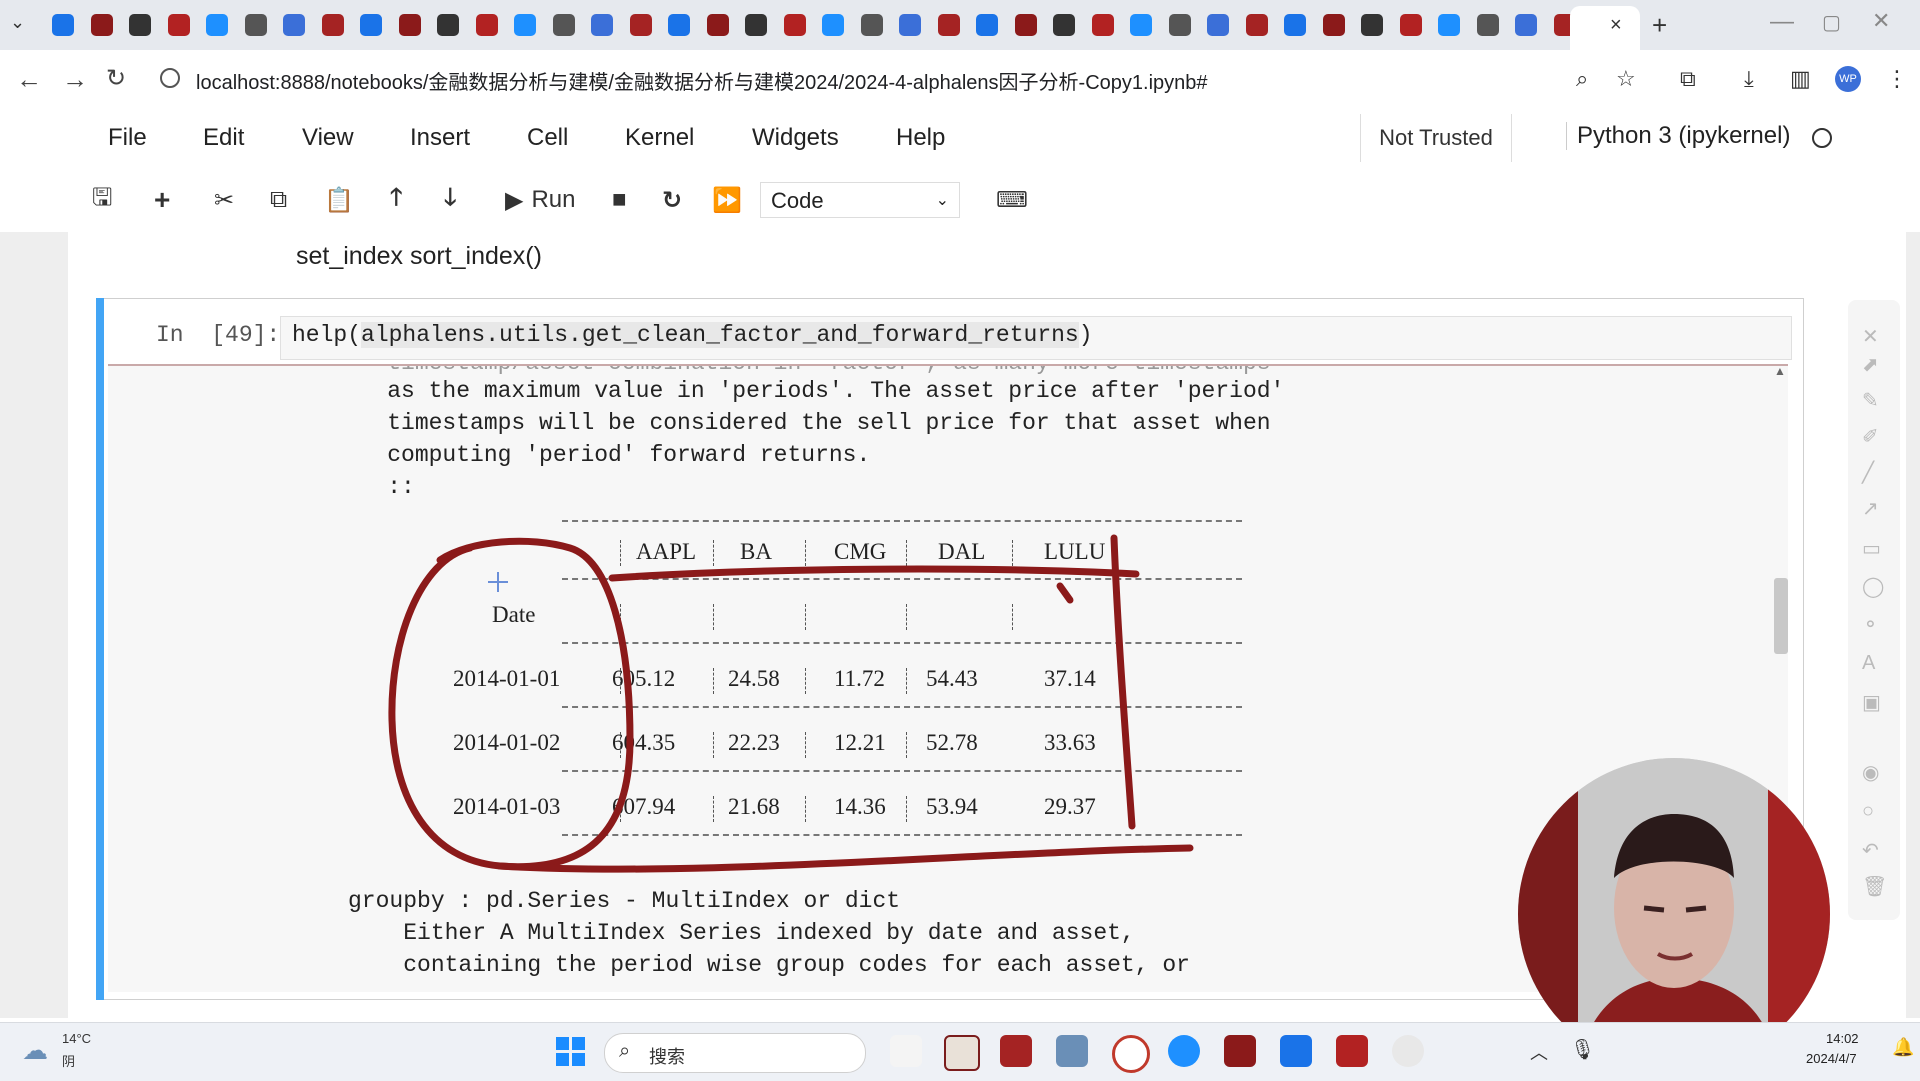 This screenshot has height=1081, width=1920. I want to click on taskbar-app-recorder, so click(1408, 1051).